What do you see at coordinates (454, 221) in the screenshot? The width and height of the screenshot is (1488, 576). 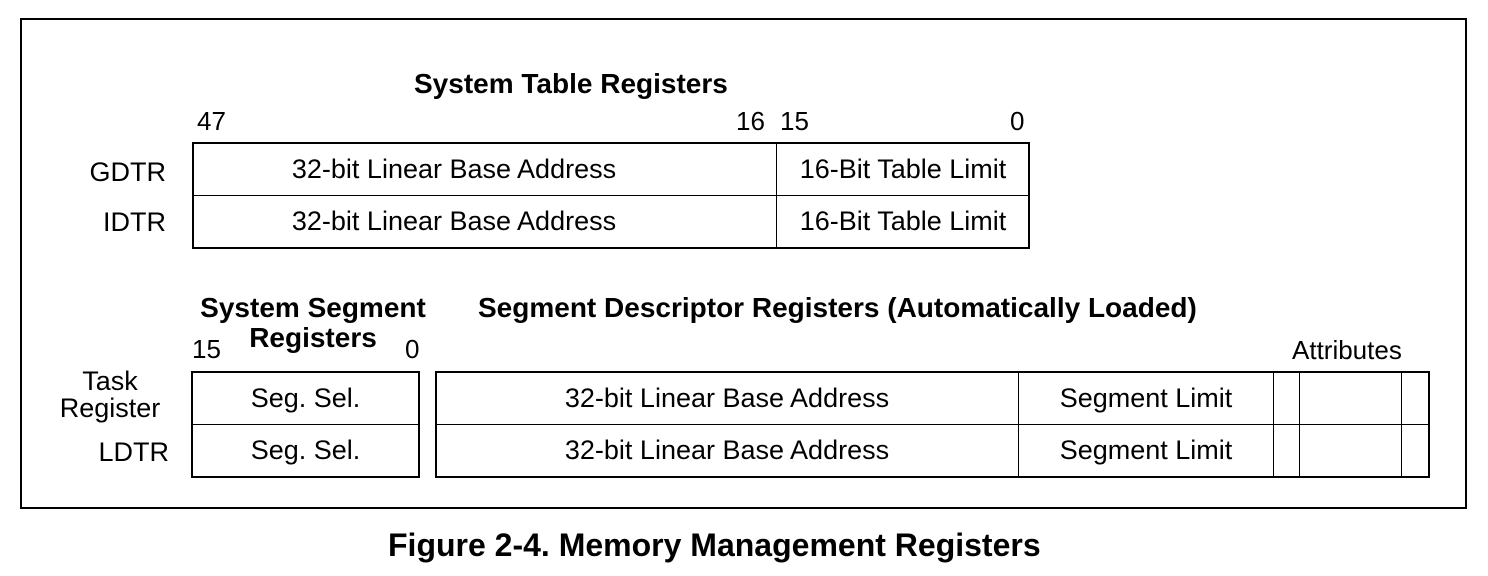 I see `idtr-base-address: 32-bit Linear Base Address` at bounding box center [454, 221].